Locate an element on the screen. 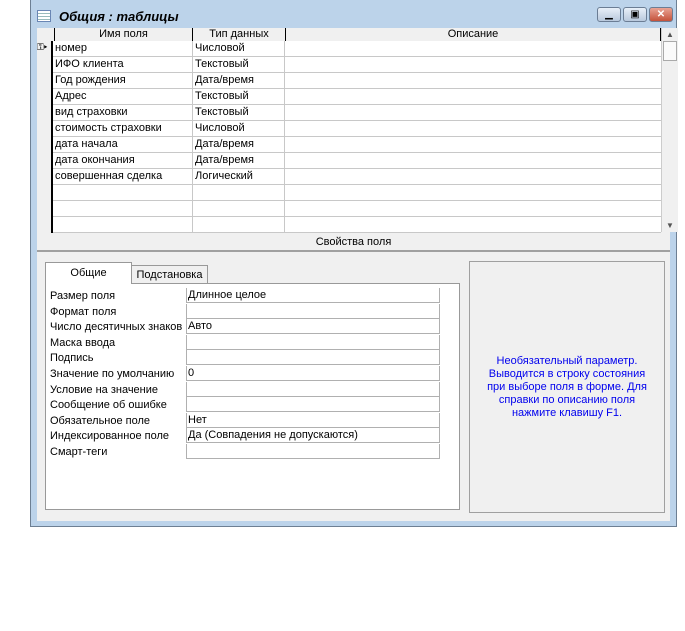  scroll-down-icon: ▼ is located at coordinates (670, 225).